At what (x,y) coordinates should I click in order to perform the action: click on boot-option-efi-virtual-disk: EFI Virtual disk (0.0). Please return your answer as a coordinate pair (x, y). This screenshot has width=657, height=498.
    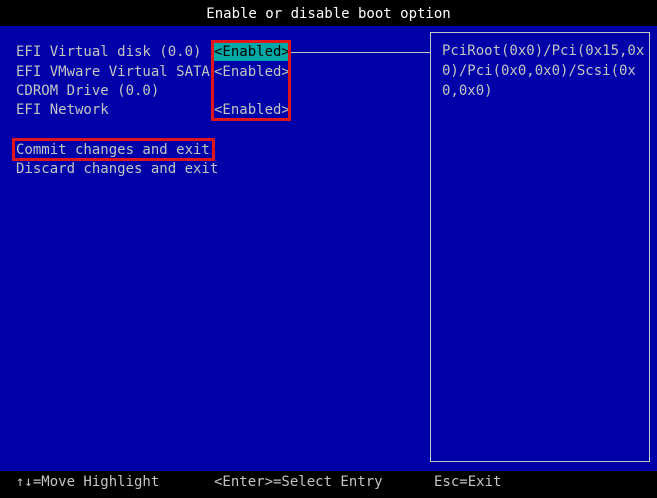
    Looking at the image, I should click on (108, 52).